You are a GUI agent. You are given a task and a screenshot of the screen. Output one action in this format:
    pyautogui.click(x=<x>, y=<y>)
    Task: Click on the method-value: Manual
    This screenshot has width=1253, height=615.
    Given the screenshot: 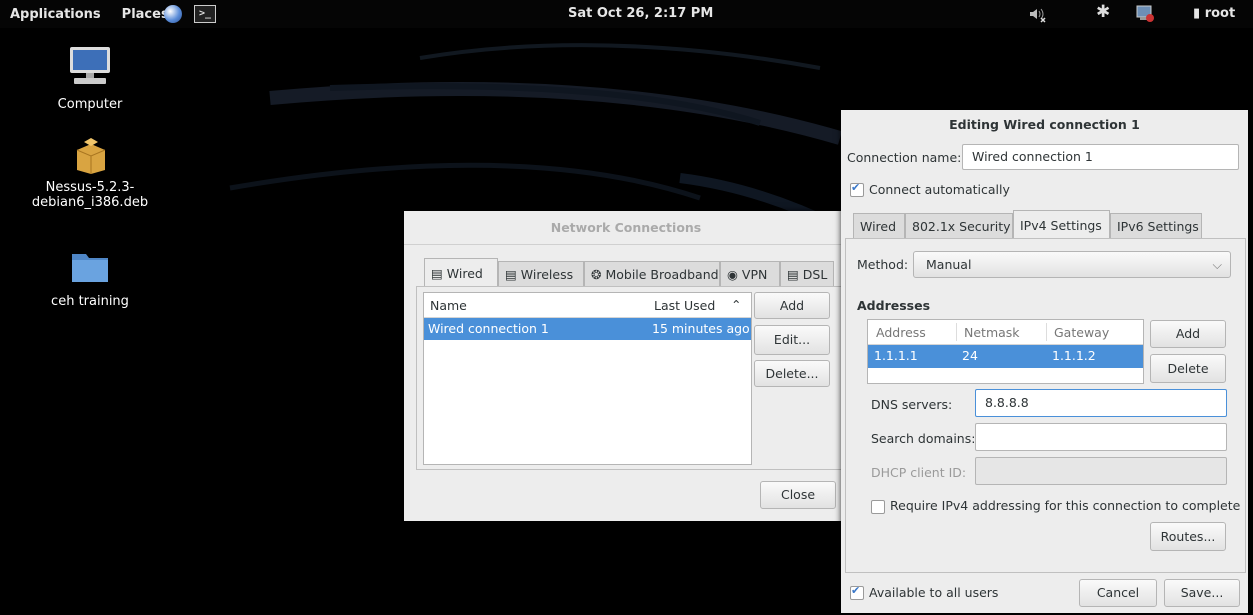 What is the action you would take?
    pyautogui.click(x=949, y=264)
    